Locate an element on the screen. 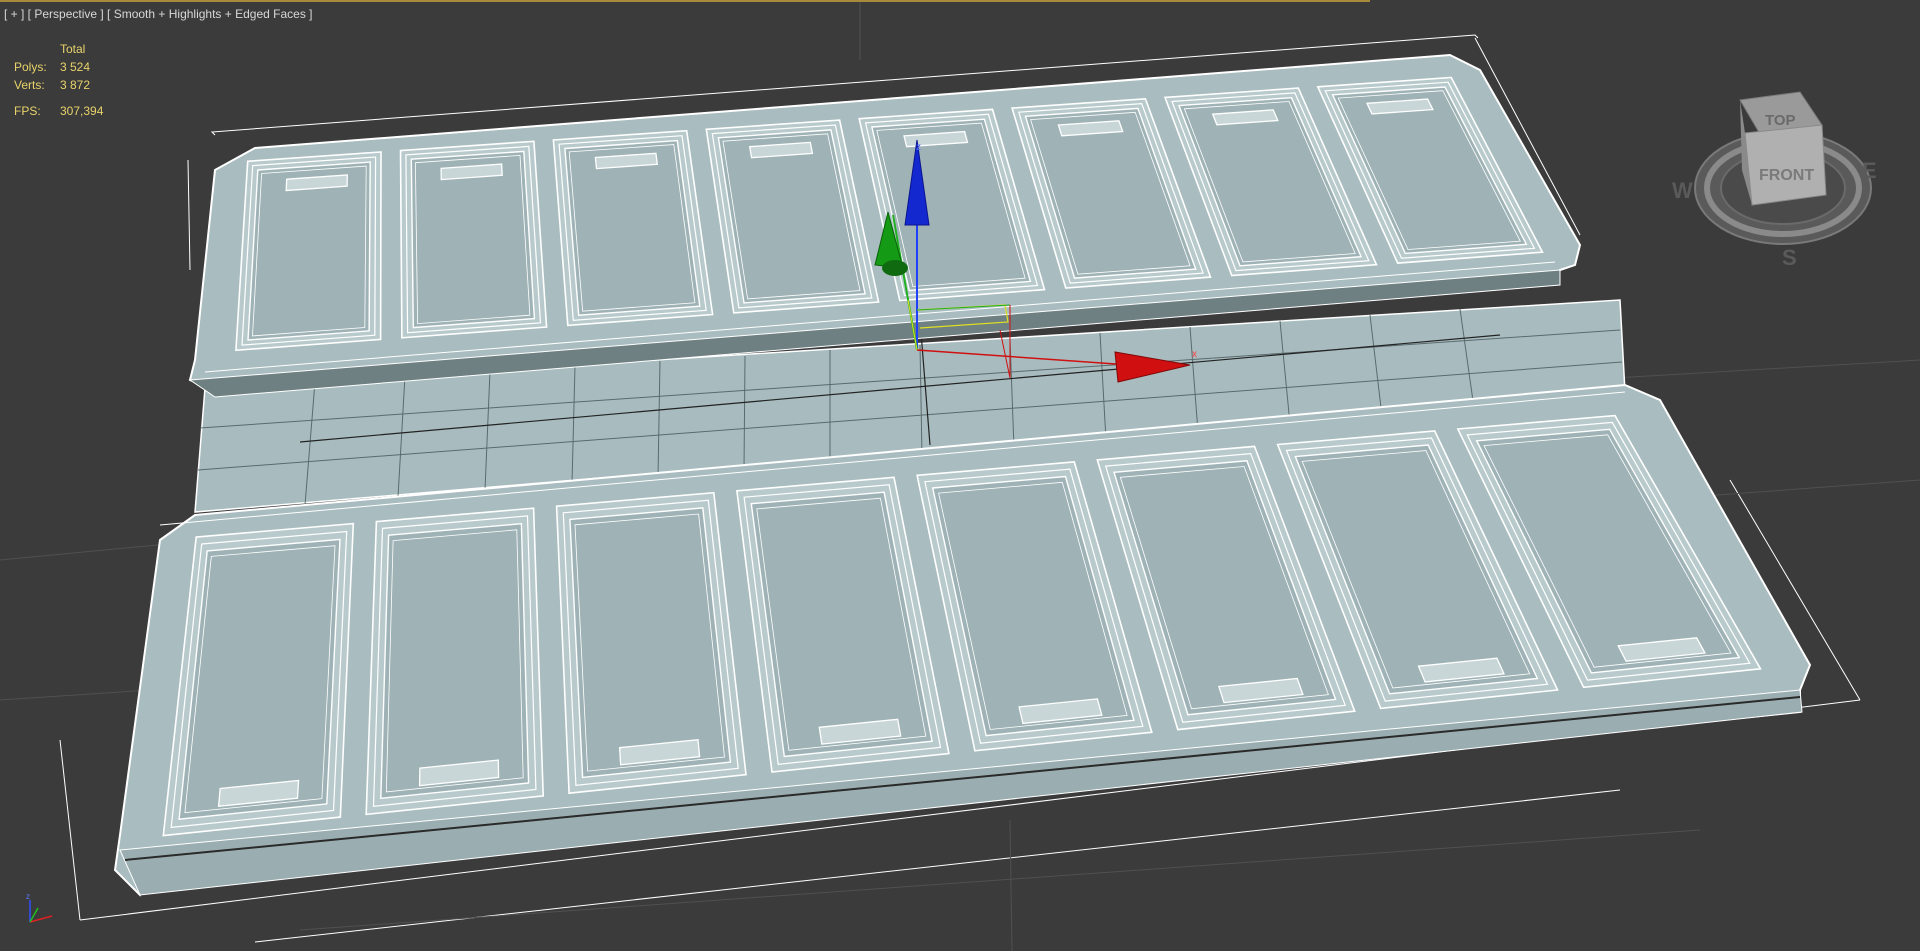  compass-south-label: S is located at coordinates (1789, 257).